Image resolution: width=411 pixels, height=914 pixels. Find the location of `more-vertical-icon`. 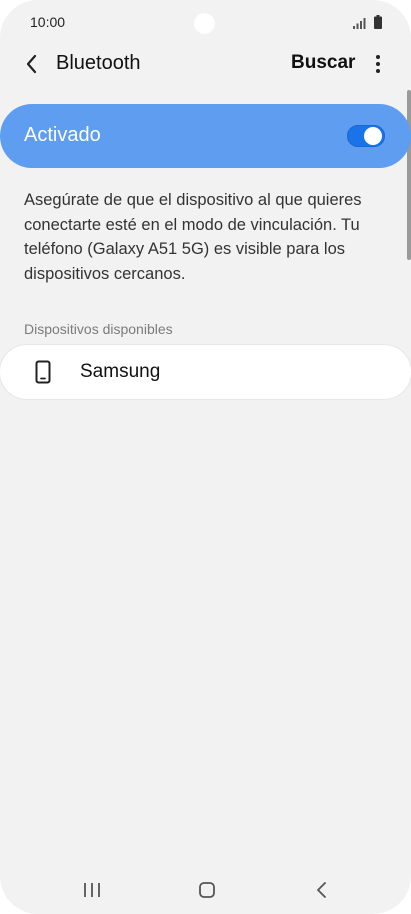

more-vertical-icon is located at coordinates (378, 64).